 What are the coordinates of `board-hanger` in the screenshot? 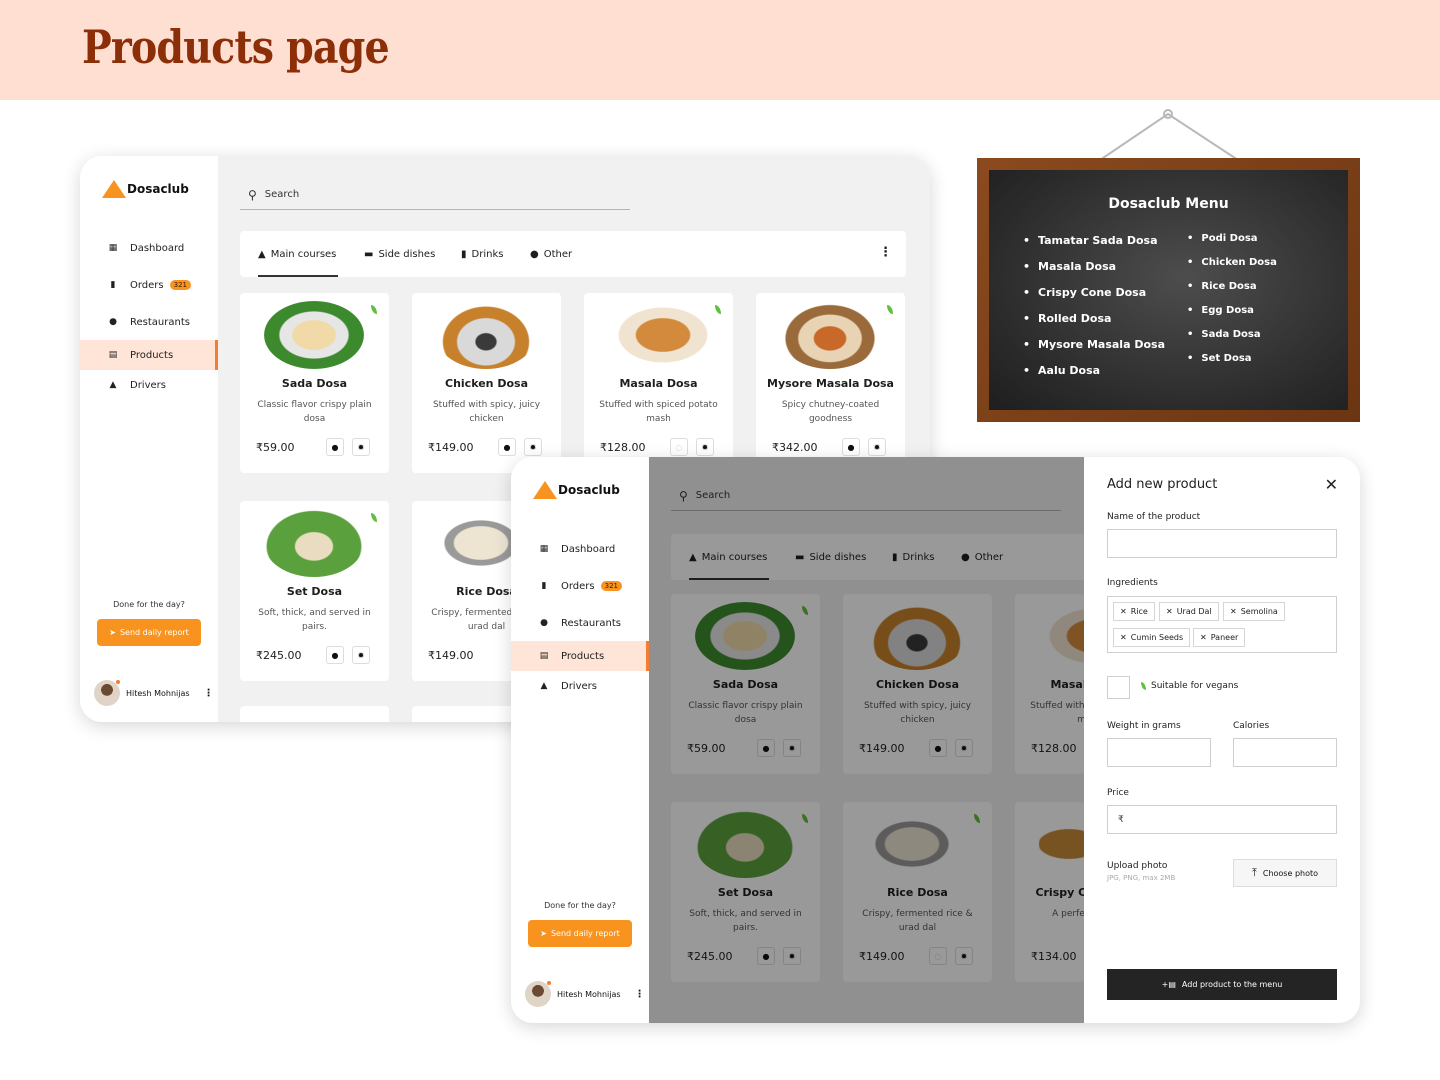 It's located at (1169, 135).